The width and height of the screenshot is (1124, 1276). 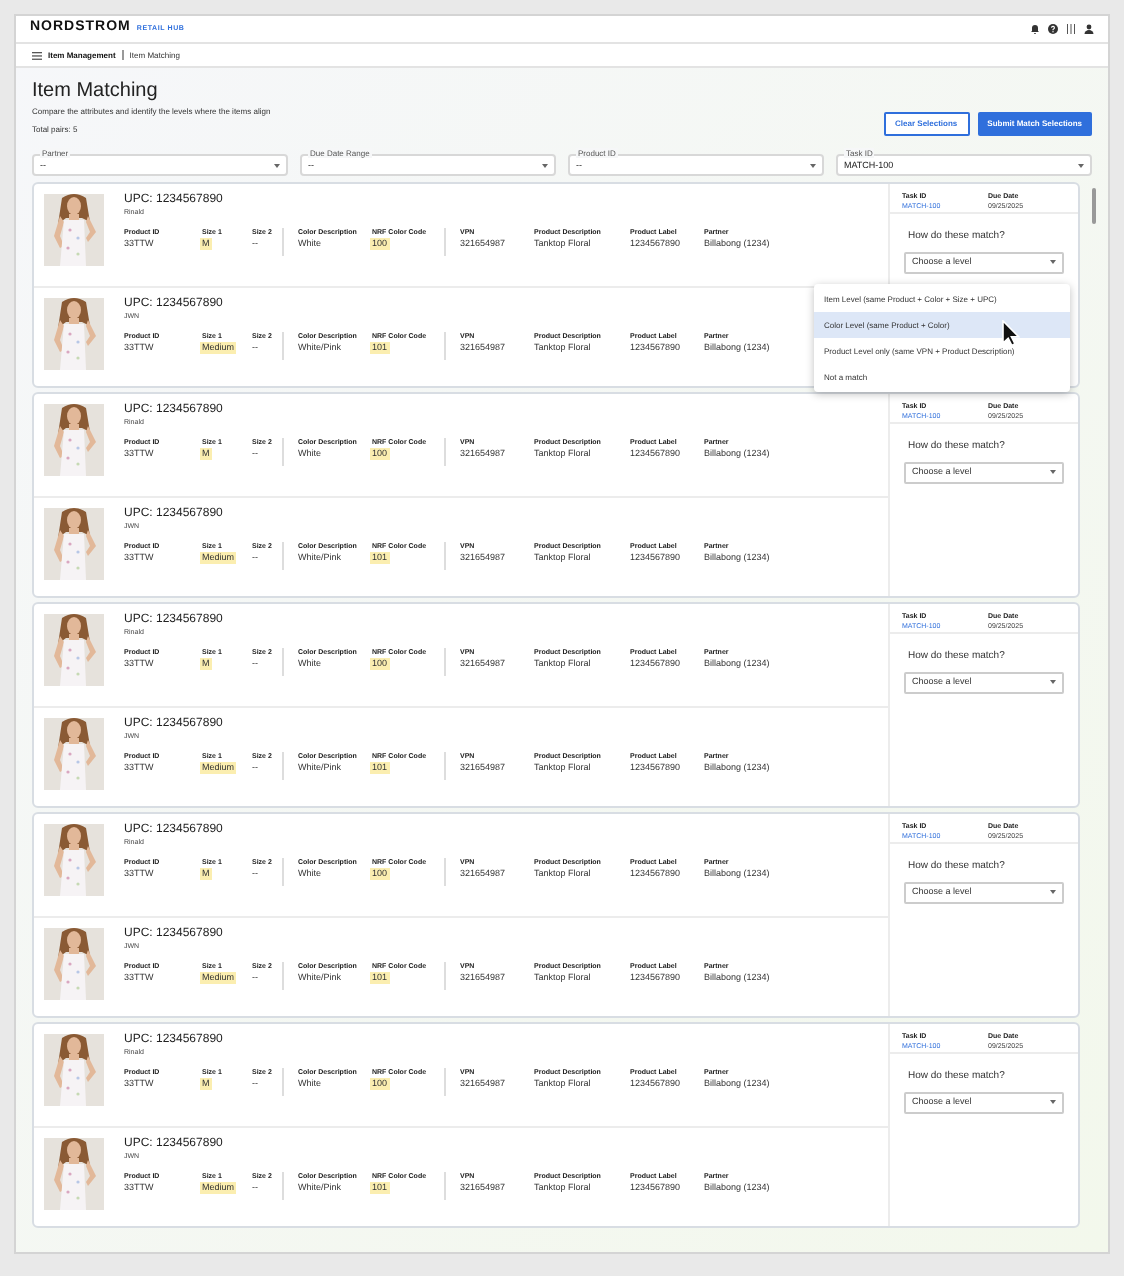 What do you see at coordinates (1011, 333) in the screenshot?
I see `cursor-icon` at bounding box center [1011, 333].